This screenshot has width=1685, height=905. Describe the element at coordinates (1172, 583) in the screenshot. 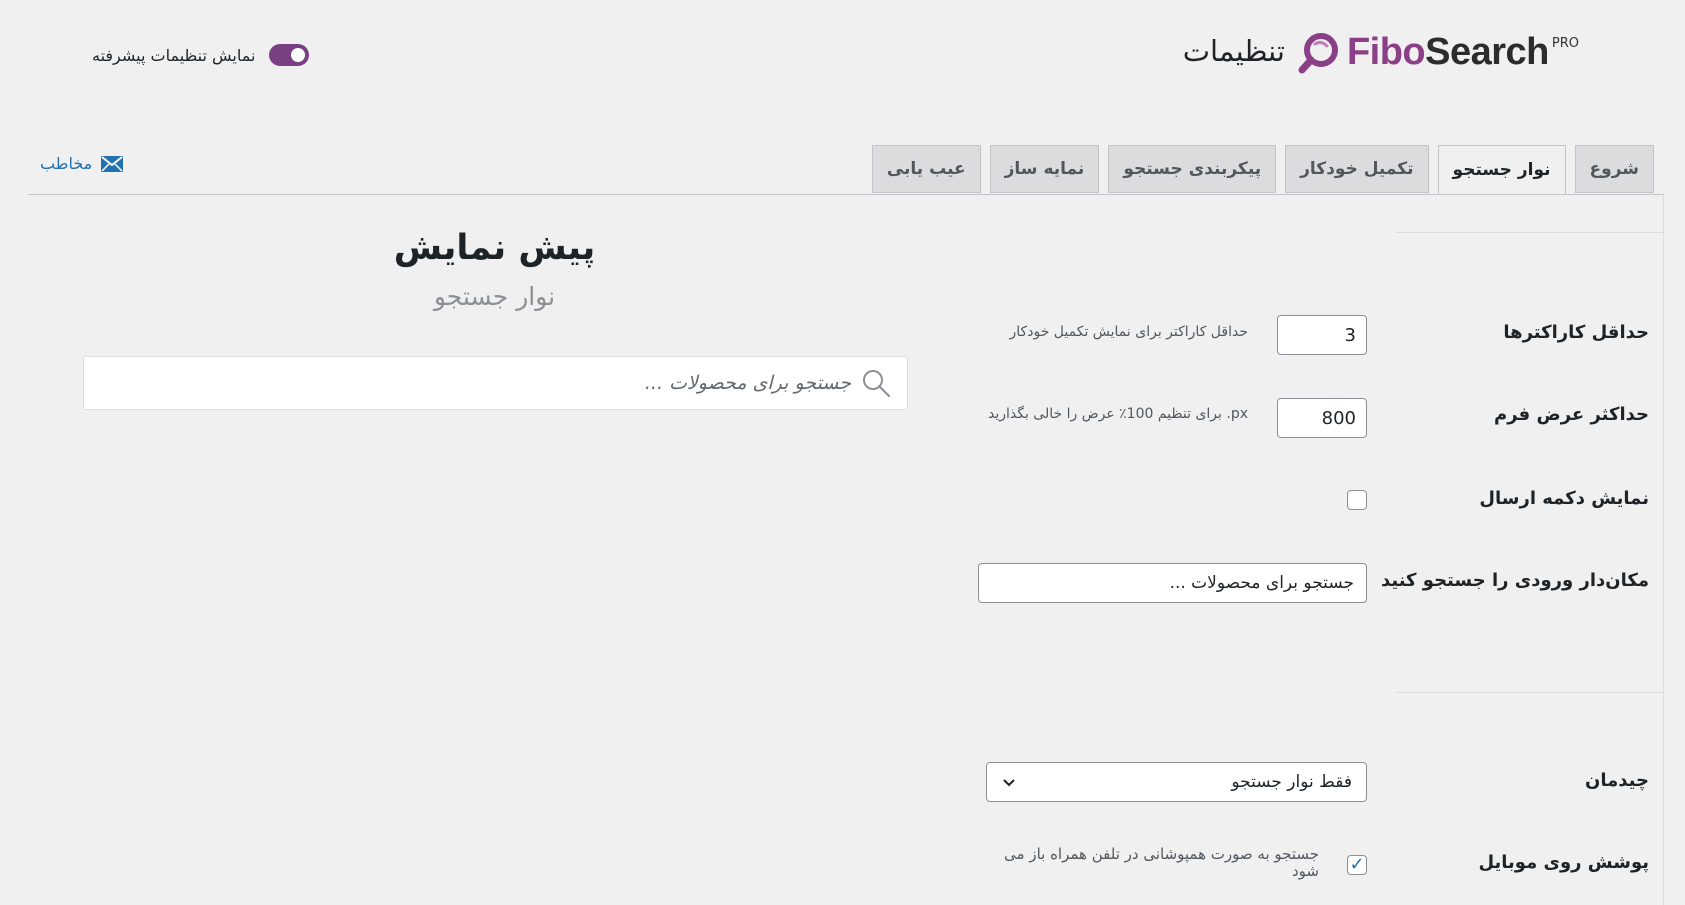

I see `placeholder-input` at that location.